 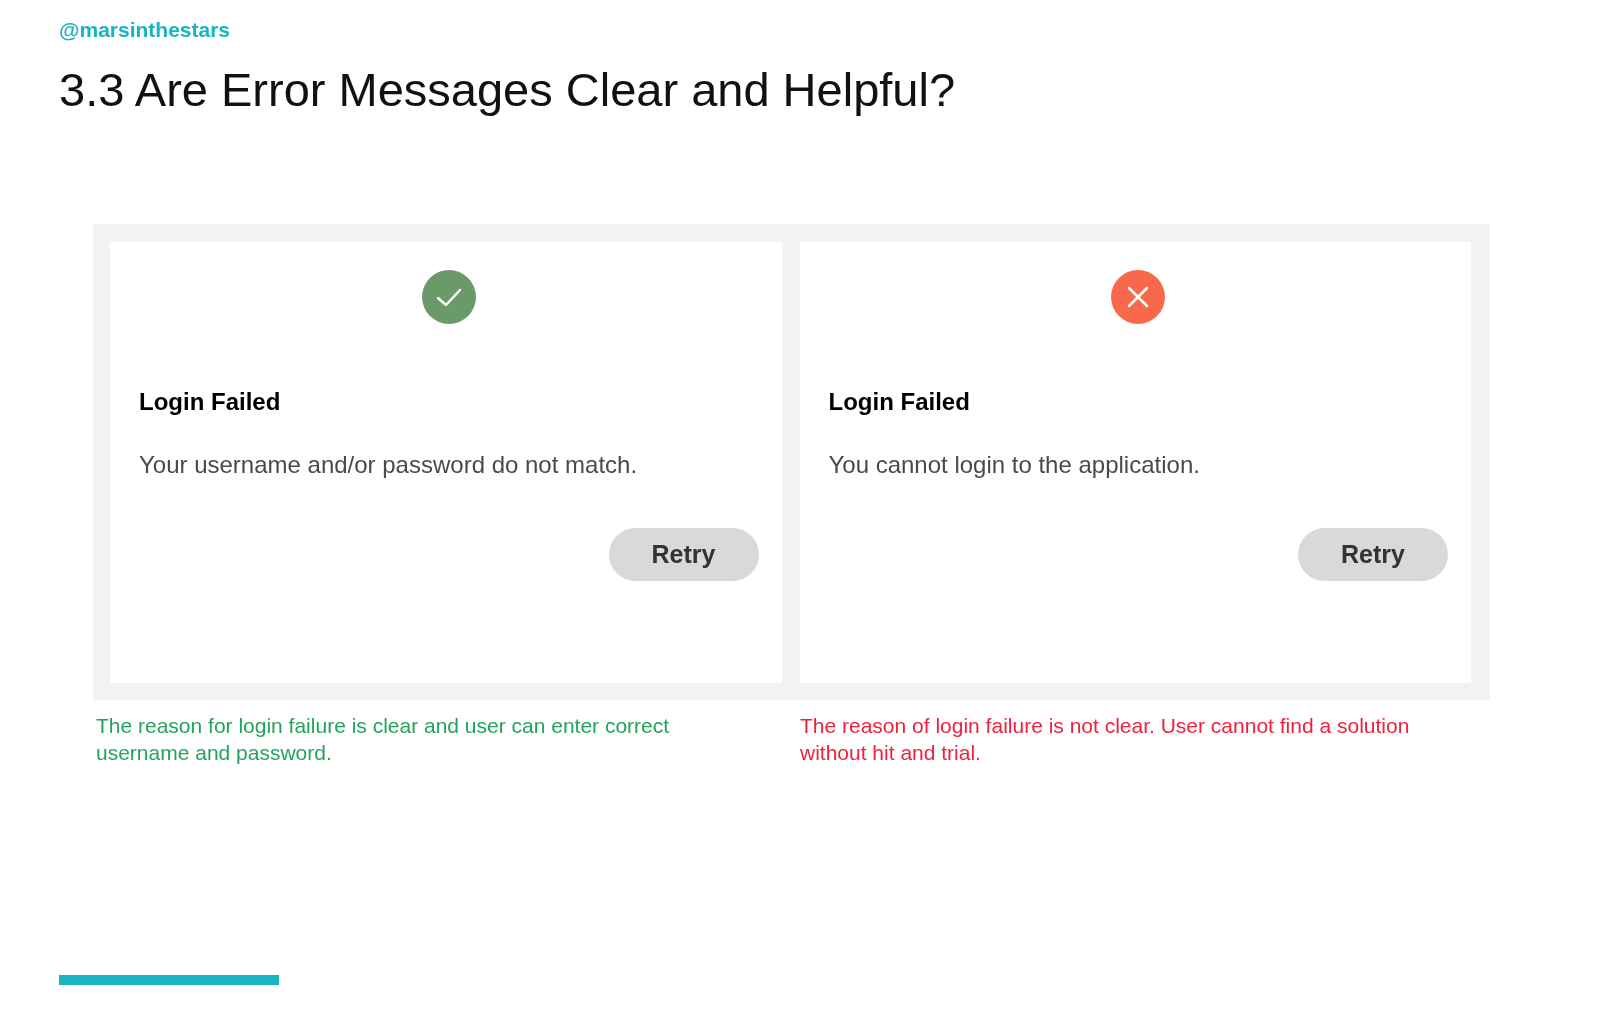 I want to click on author-handle: @marsinthestars, so click(x=145, y=30).